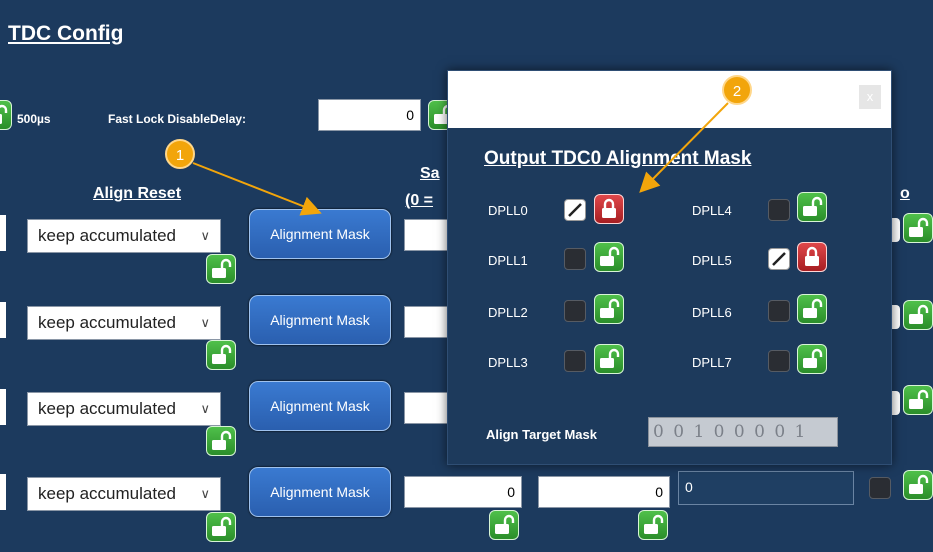 This screenshot has width=933, height=552. Describe the element at coordinates (180, 154) in the screenshot. I see `annotation-badge-1: 1` at that location.